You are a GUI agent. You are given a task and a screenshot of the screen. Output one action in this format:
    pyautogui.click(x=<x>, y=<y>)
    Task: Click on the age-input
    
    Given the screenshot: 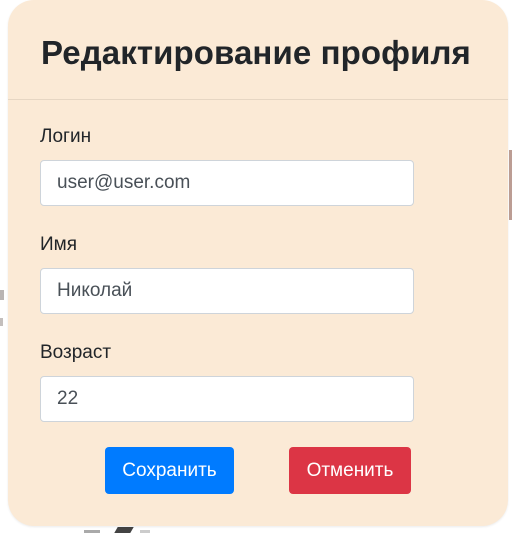 What is the action you would take?
    pyautogui.click(x=227, y=399)
    